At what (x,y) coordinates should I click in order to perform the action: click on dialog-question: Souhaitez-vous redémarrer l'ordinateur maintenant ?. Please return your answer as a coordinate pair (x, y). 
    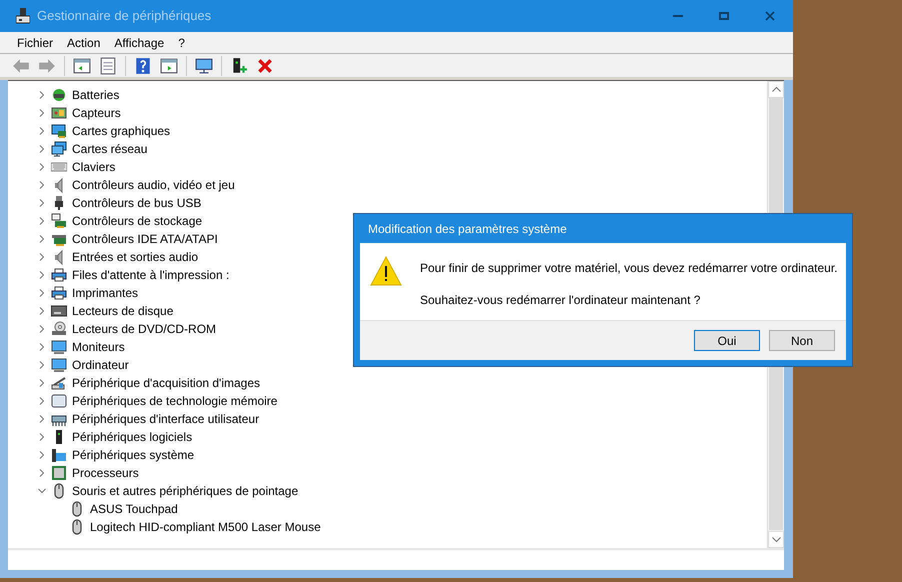
    Looking at the image, I should click on (561, 300).